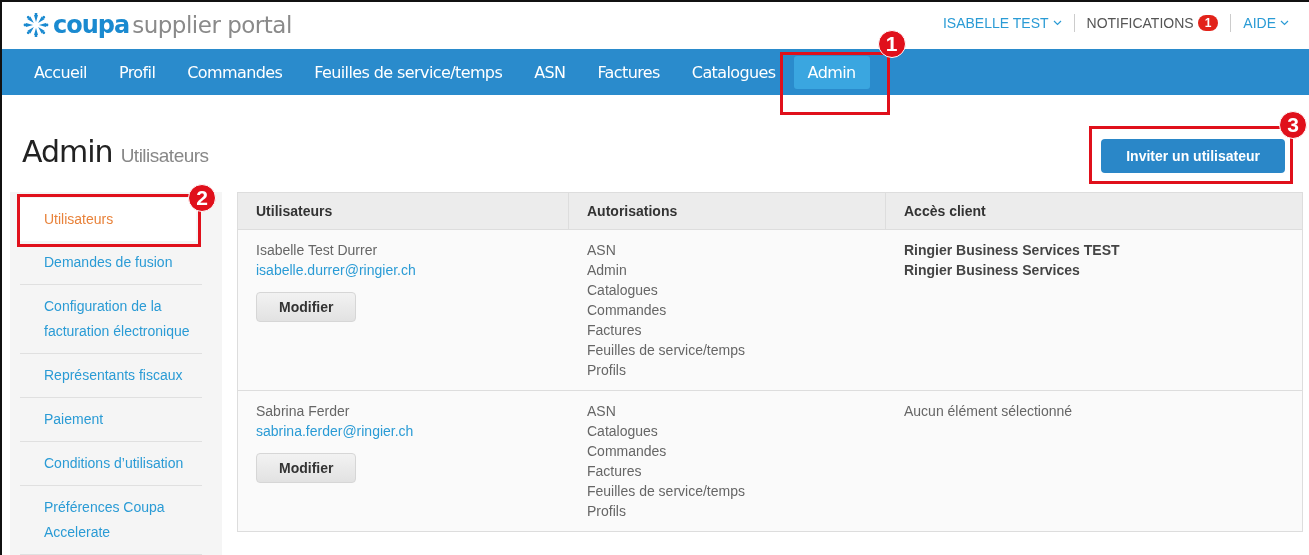 This screenshot has width=1309, height=555. Describe the element at coordinates (1208, 22) in the screenshot. I see `notification-count: 1` at that location.